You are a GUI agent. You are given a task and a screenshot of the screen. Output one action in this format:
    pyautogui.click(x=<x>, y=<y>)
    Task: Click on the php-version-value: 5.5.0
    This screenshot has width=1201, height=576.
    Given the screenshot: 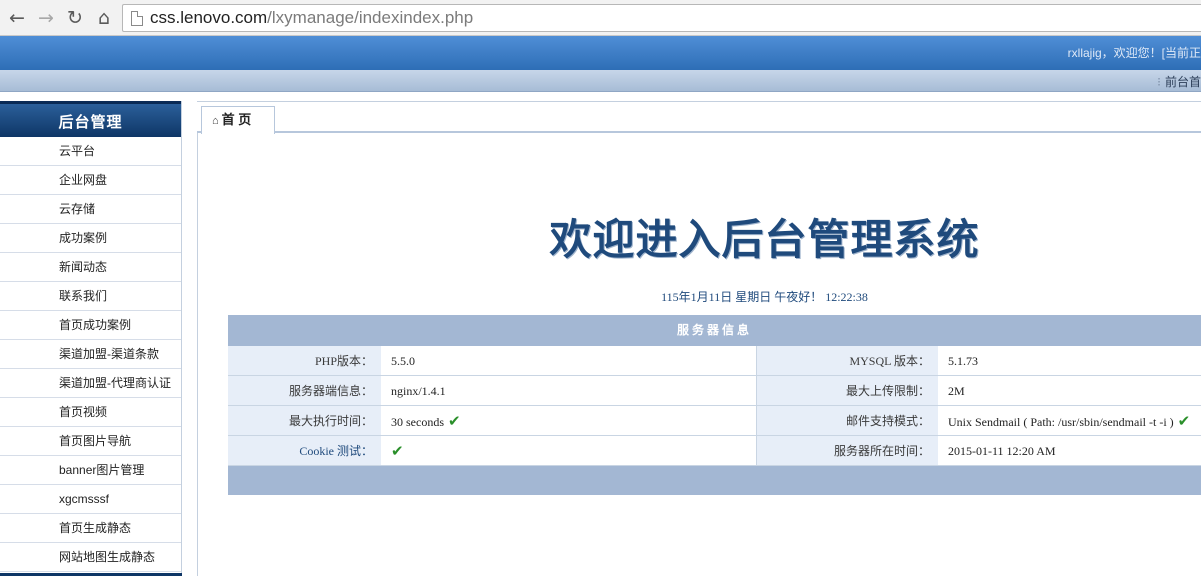 What is the action you would take?
    pyautogui.click(x=569, y=360)
    